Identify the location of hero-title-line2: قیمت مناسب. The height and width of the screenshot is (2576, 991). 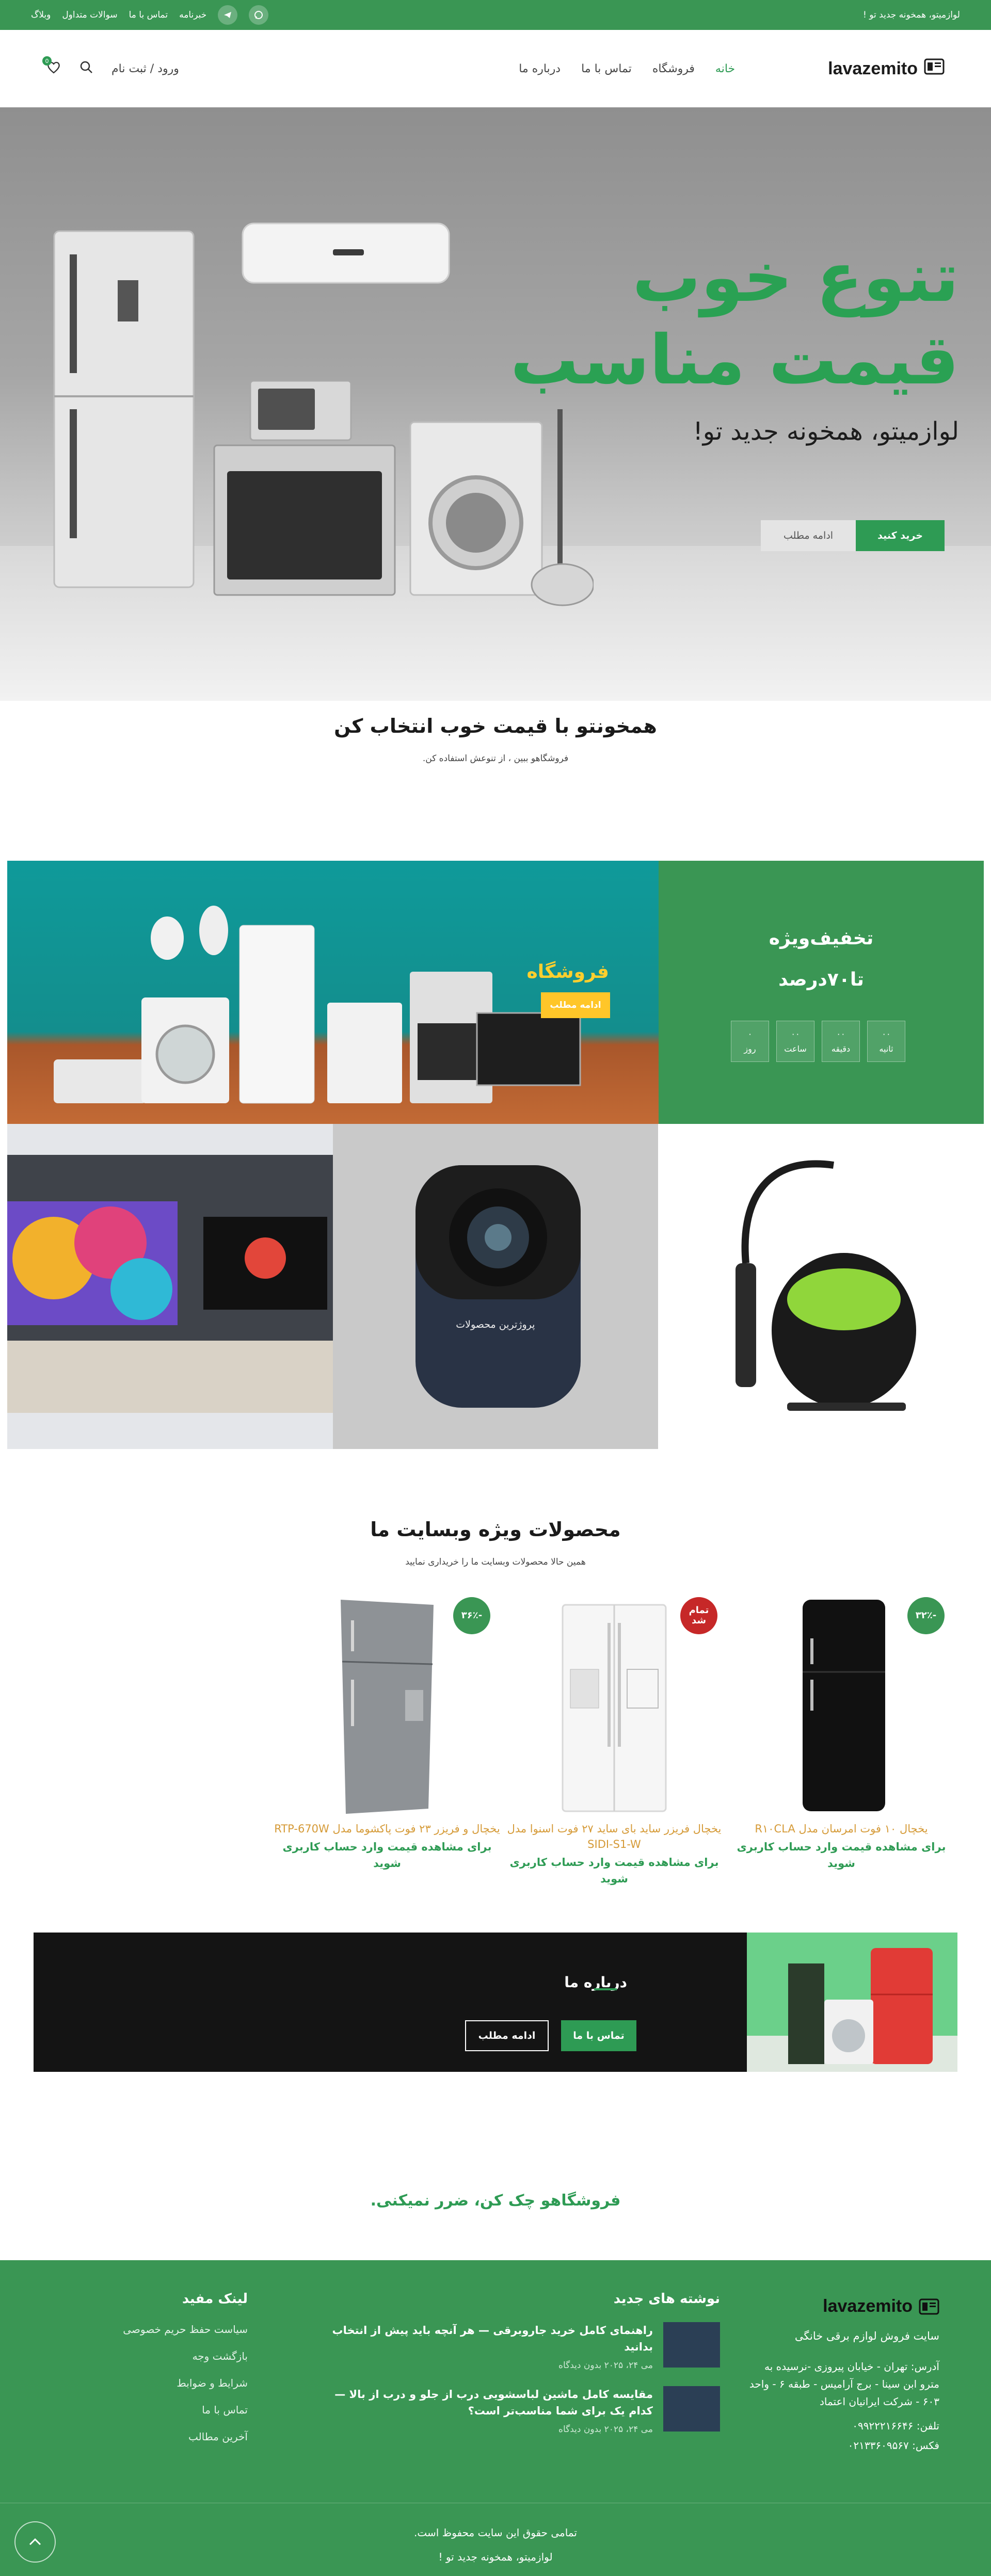
(734, 360).